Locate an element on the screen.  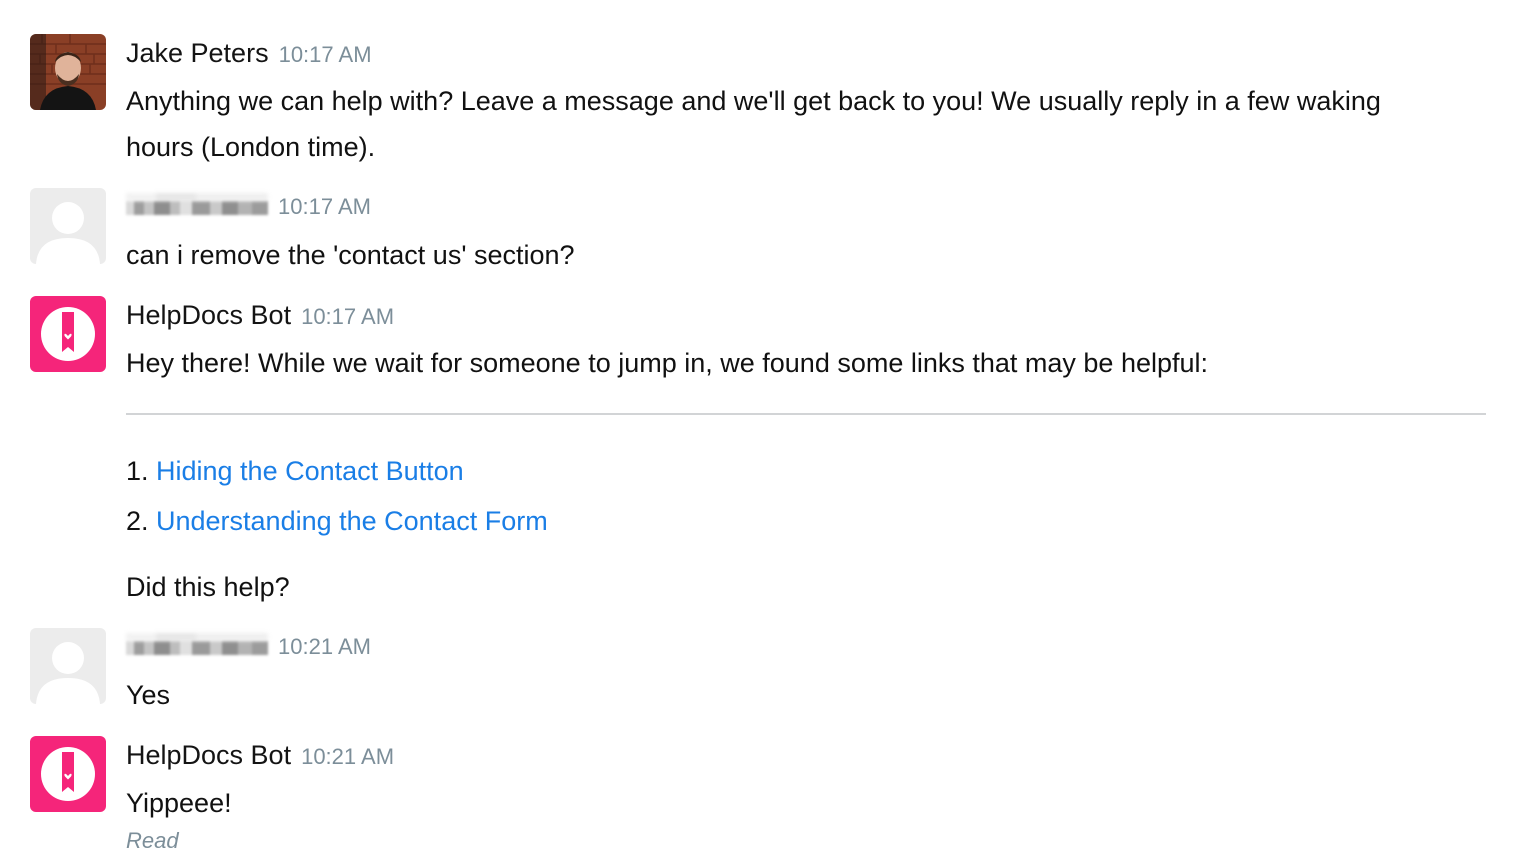
avatar-jake-peters is located at coordinates (68, 72).